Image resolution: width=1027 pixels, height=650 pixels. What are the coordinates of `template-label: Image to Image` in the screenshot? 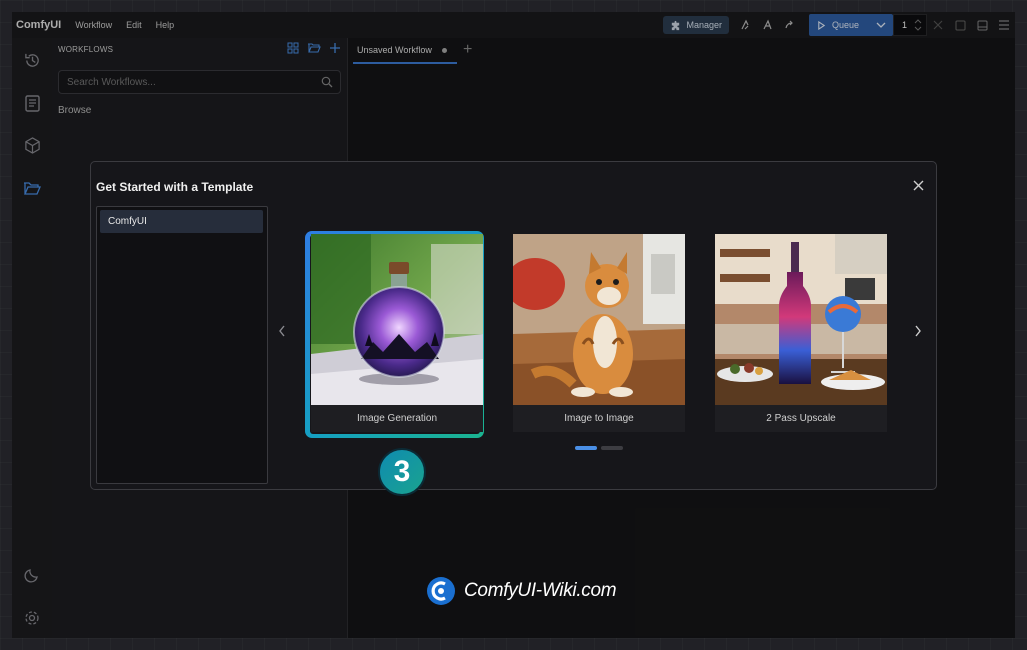 It's located at (599, 418).